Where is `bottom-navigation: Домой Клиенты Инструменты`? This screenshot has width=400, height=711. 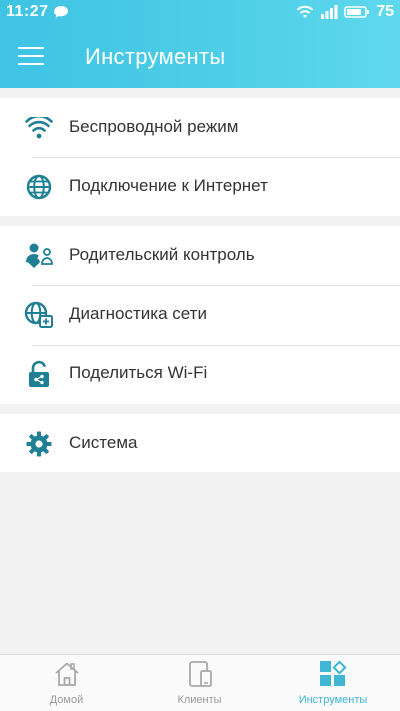
bottom-navigation: Домой Клиенты Инструменты is located at coordinates (200, 682).